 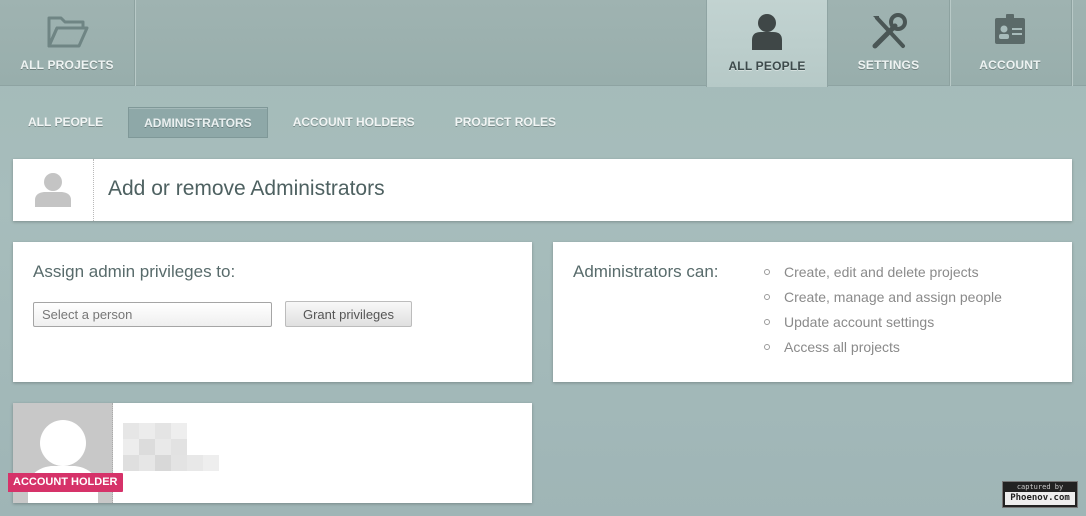 I want to click on list-item: Create, edit and delete projects, so click(x=883, y=276).